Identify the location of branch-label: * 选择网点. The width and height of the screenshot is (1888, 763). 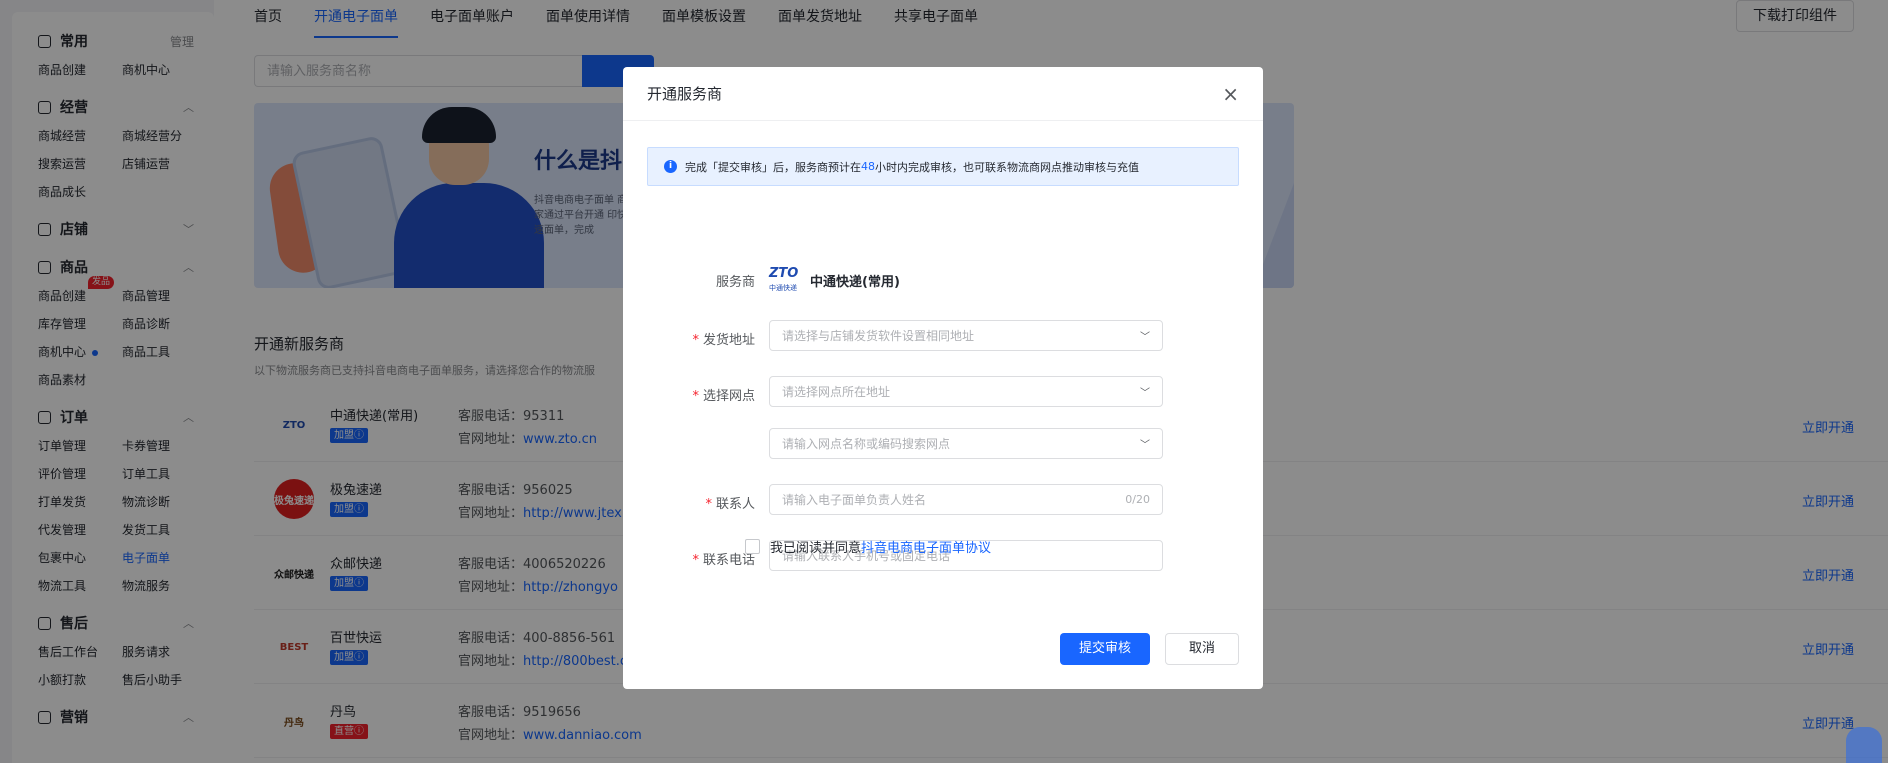
(689, 394).